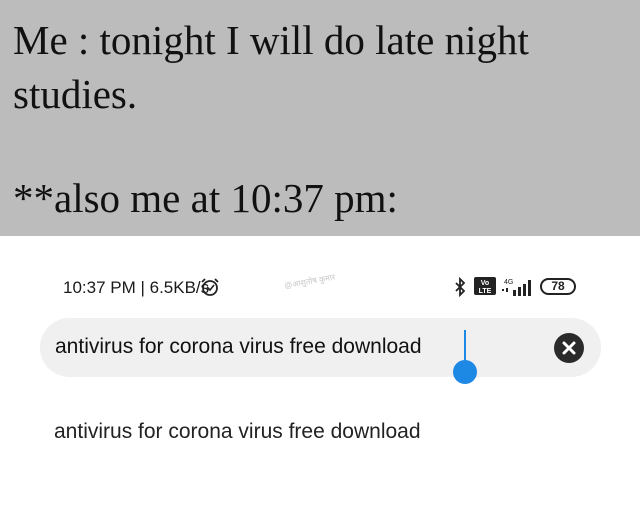 The width and height of the screenshot is (640, 511). I want to click on caption-line-3: **also me at 10:37 pm:, so click(205, 198).